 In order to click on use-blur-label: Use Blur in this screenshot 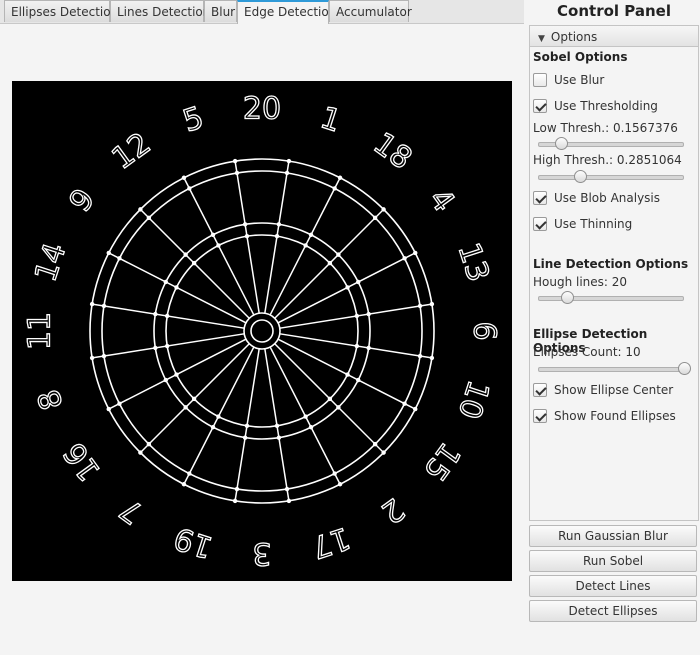, I will do `click(579, 80)`.